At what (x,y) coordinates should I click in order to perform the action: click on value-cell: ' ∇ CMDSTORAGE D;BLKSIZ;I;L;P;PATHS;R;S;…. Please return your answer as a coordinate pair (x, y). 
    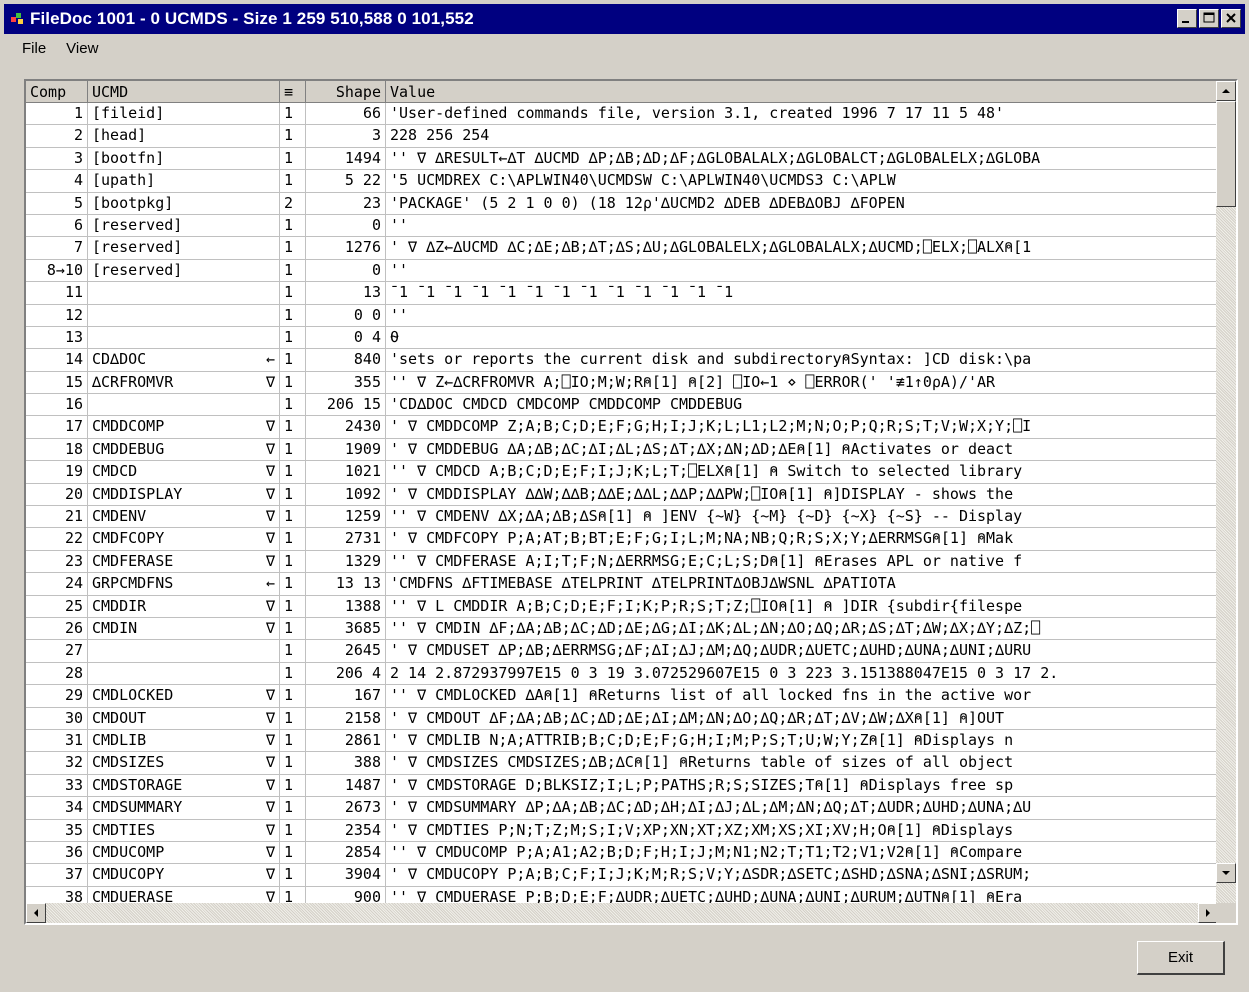
    Looking at the image, I should click on (802, 786).